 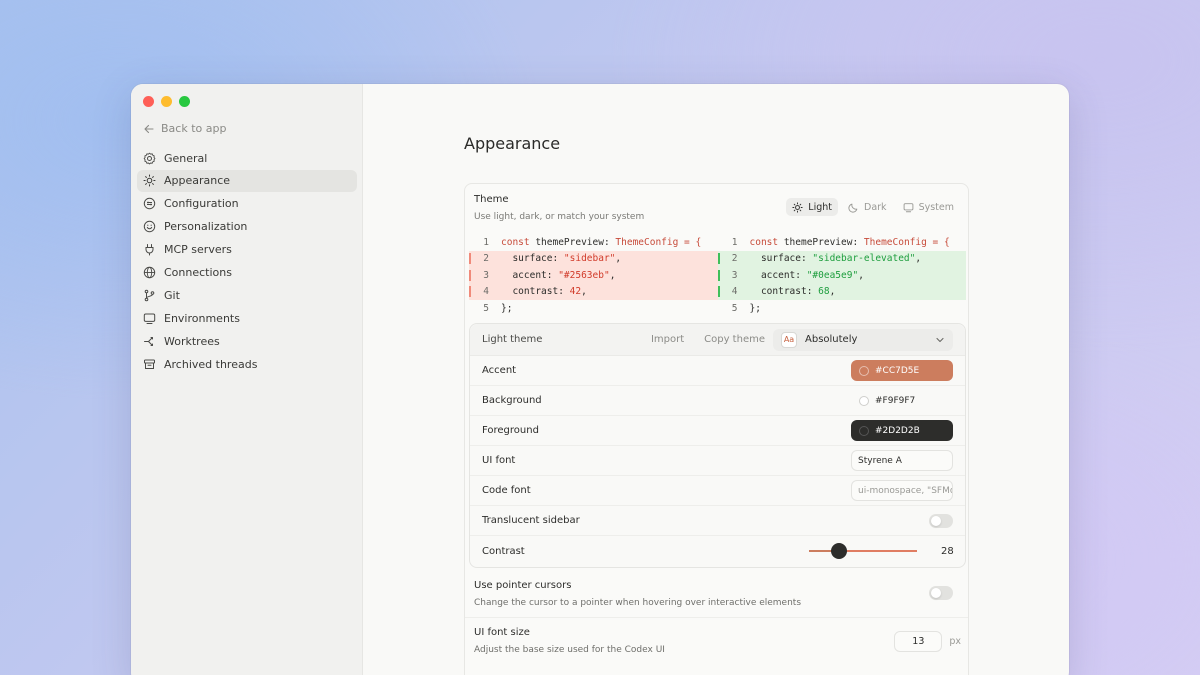 What do you see at coordinates (895, 400) in the screenshot?
I see `background-value: #F9F9F7` at bounding box center [895, 400].